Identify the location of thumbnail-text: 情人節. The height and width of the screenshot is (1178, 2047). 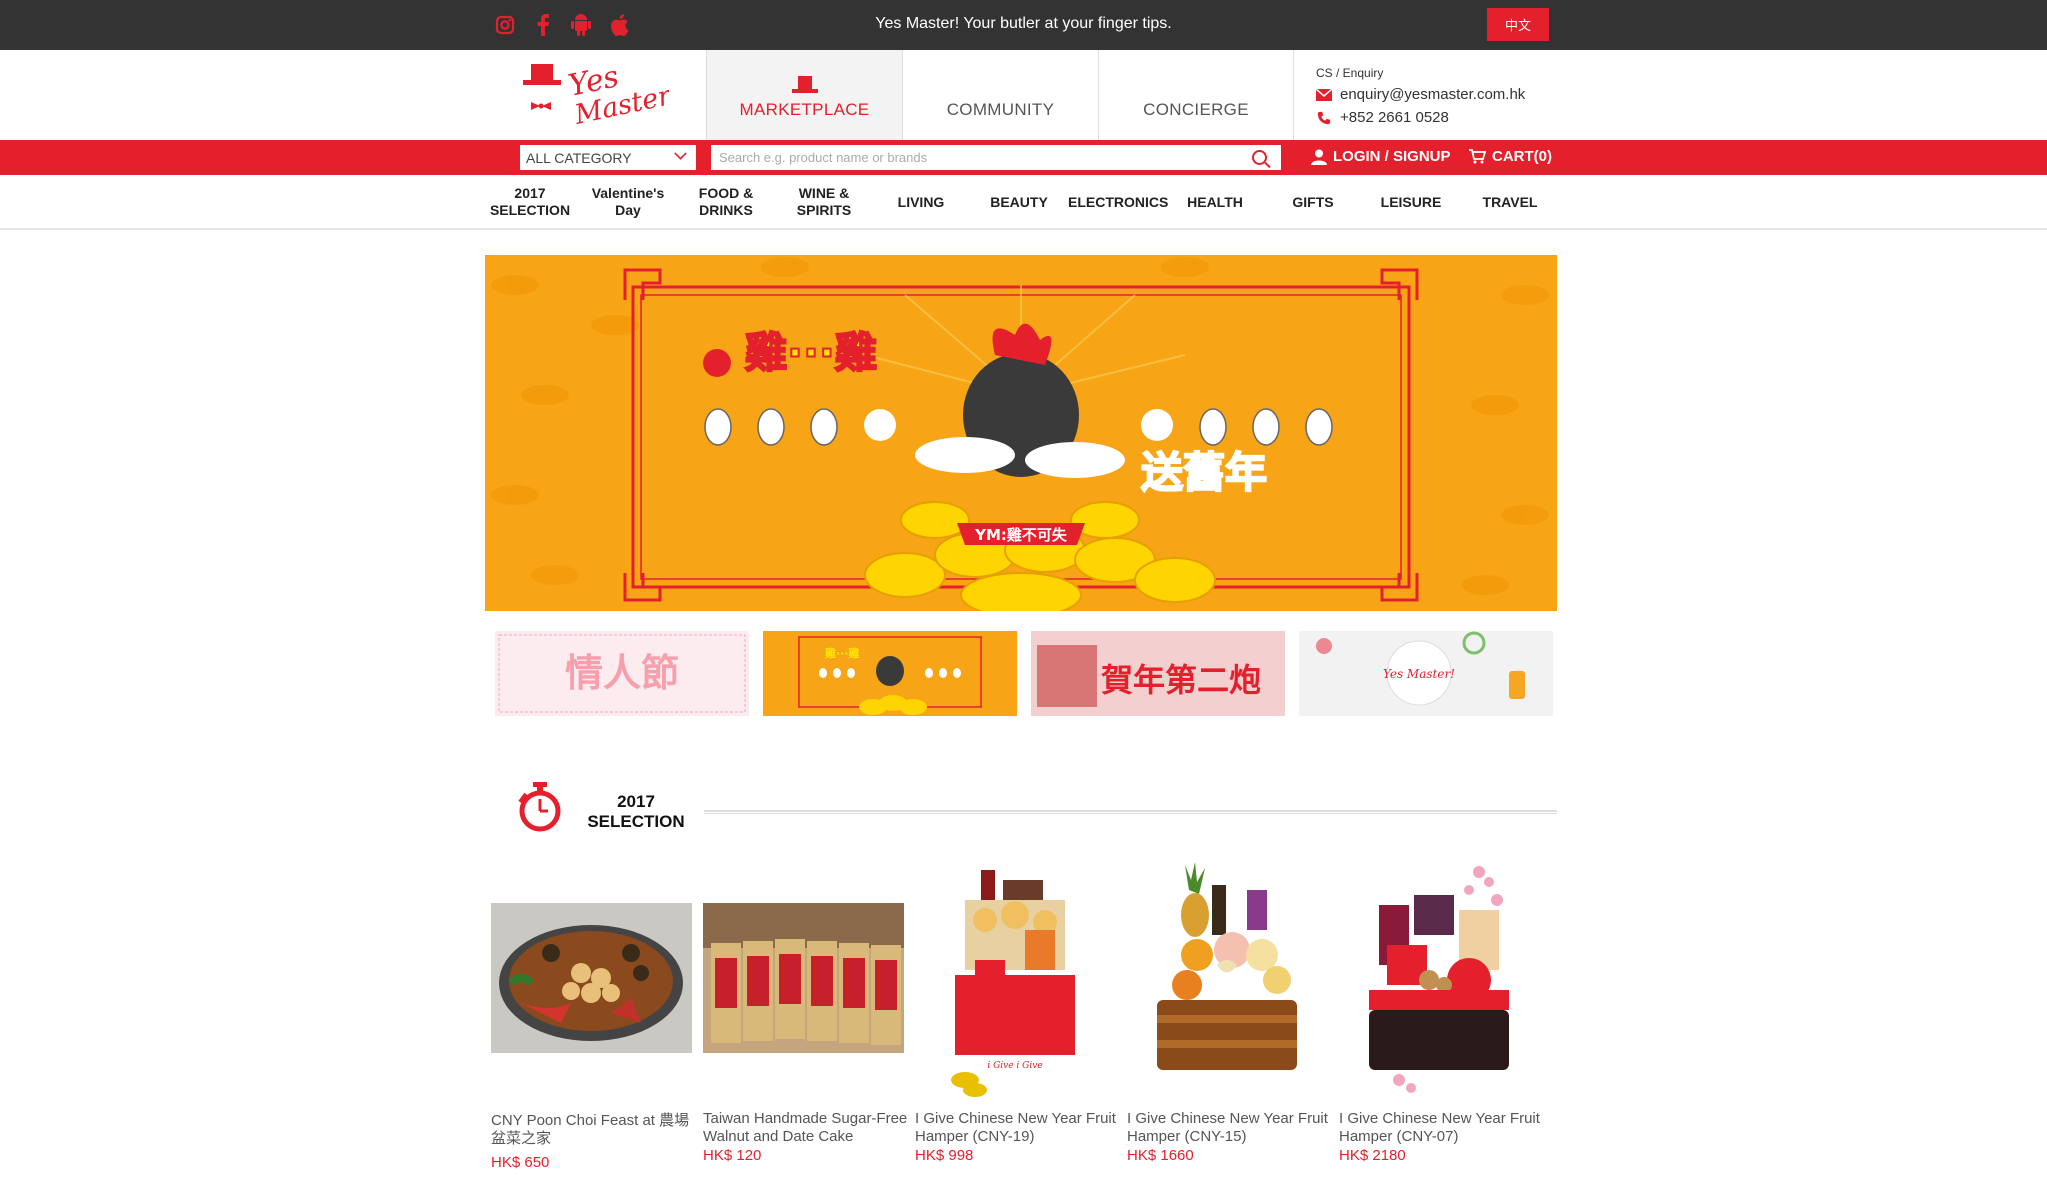
(622, 673).